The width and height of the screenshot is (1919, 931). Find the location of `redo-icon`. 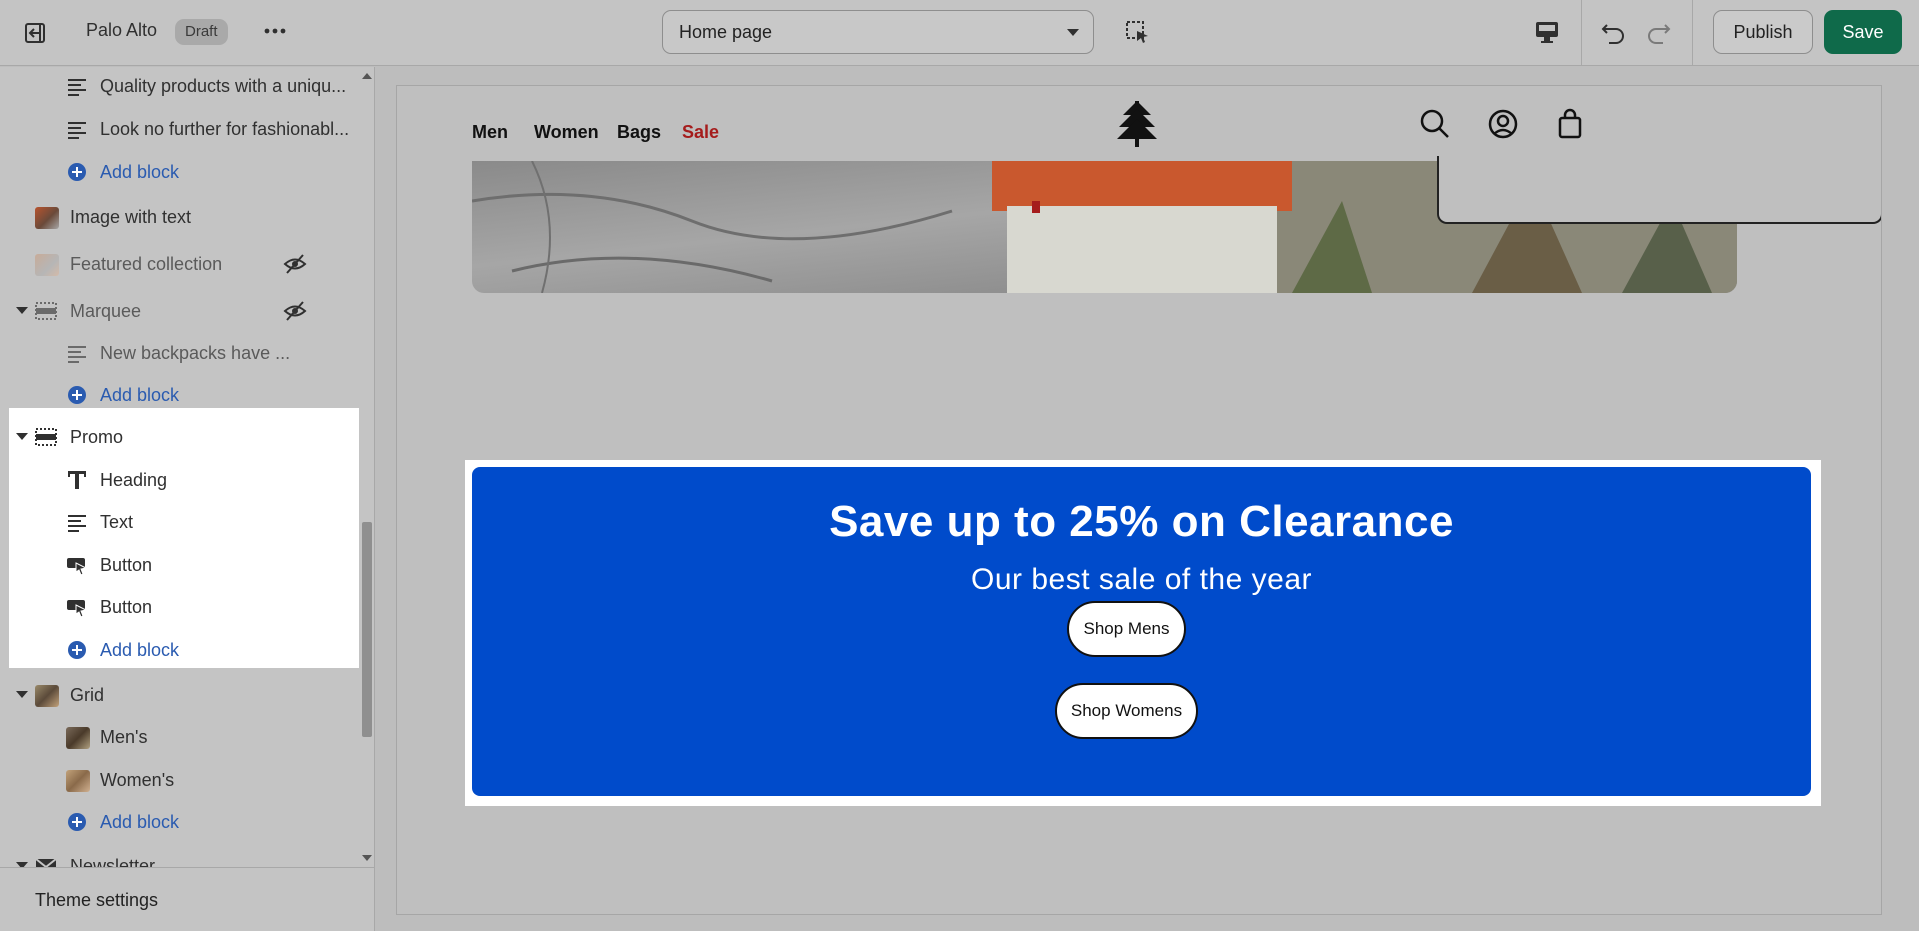

redo-icon is located at coordinates (1659, 32).